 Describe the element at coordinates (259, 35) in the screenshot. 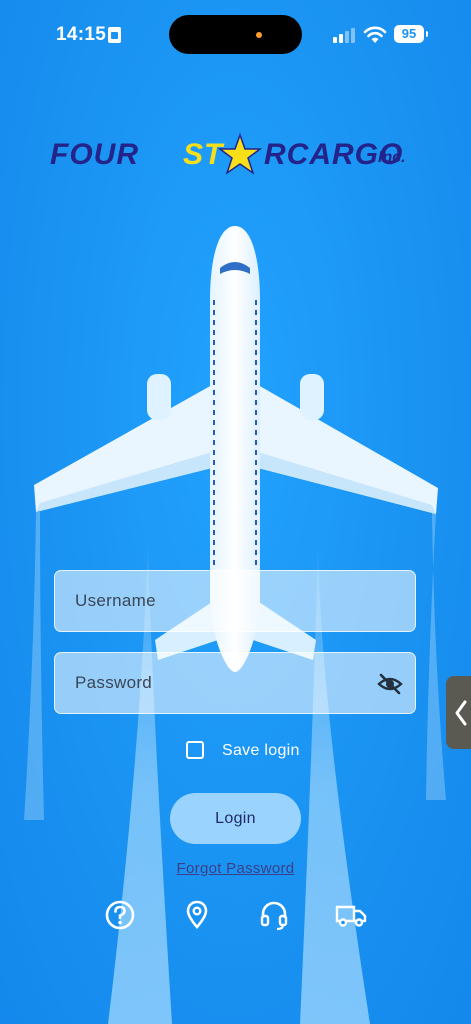

I see `privacy-indicator-icon` at that location.